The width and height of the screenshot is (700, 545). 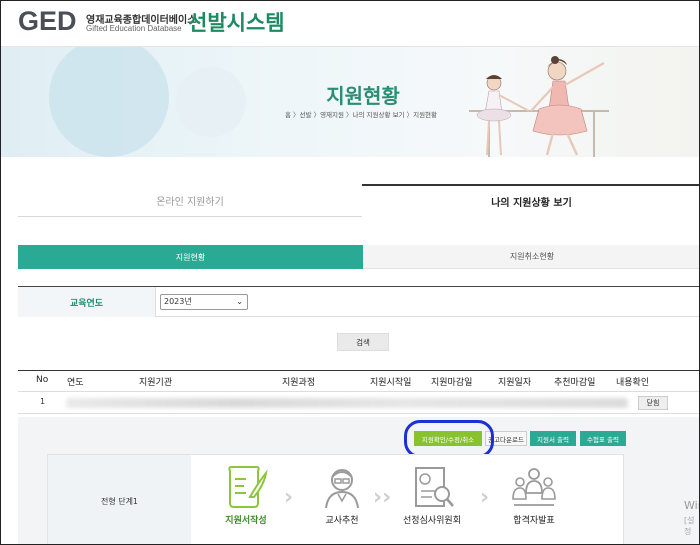 What do you see at coordinates (653, 403) in the screenshot?
I see `close-detail-button: 닫힘` at bounding box center [653, 403].